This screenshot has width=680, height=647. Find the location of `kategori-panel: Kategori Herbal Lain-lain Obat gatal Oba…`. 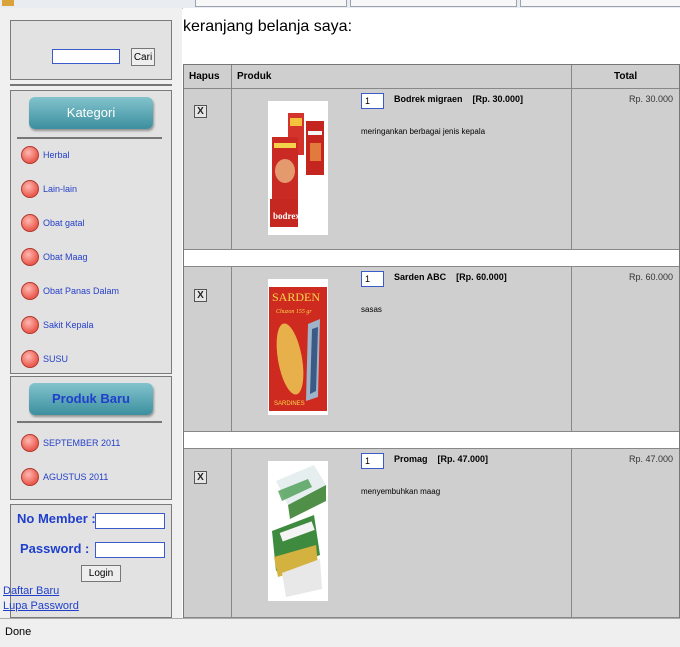

kategori-panel: Kategori Herbal Lain-lain Obat gatal Oba… is located at coordinates (91, 232).